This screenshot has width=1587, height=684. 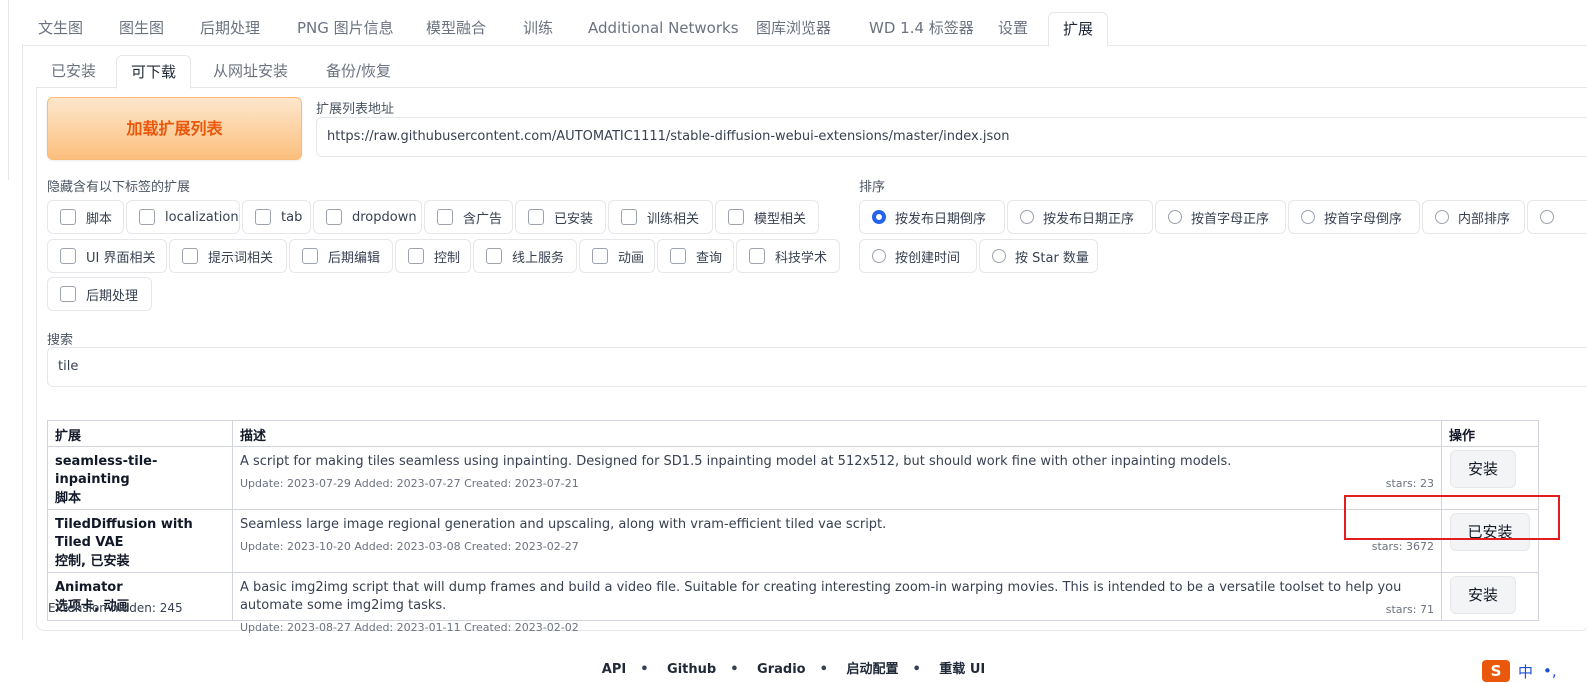 What do you see at coordinates (1038, 256) in the screenshot?
I see `sort-option: 按 Star 数量` at bounding box center [1038, 256].